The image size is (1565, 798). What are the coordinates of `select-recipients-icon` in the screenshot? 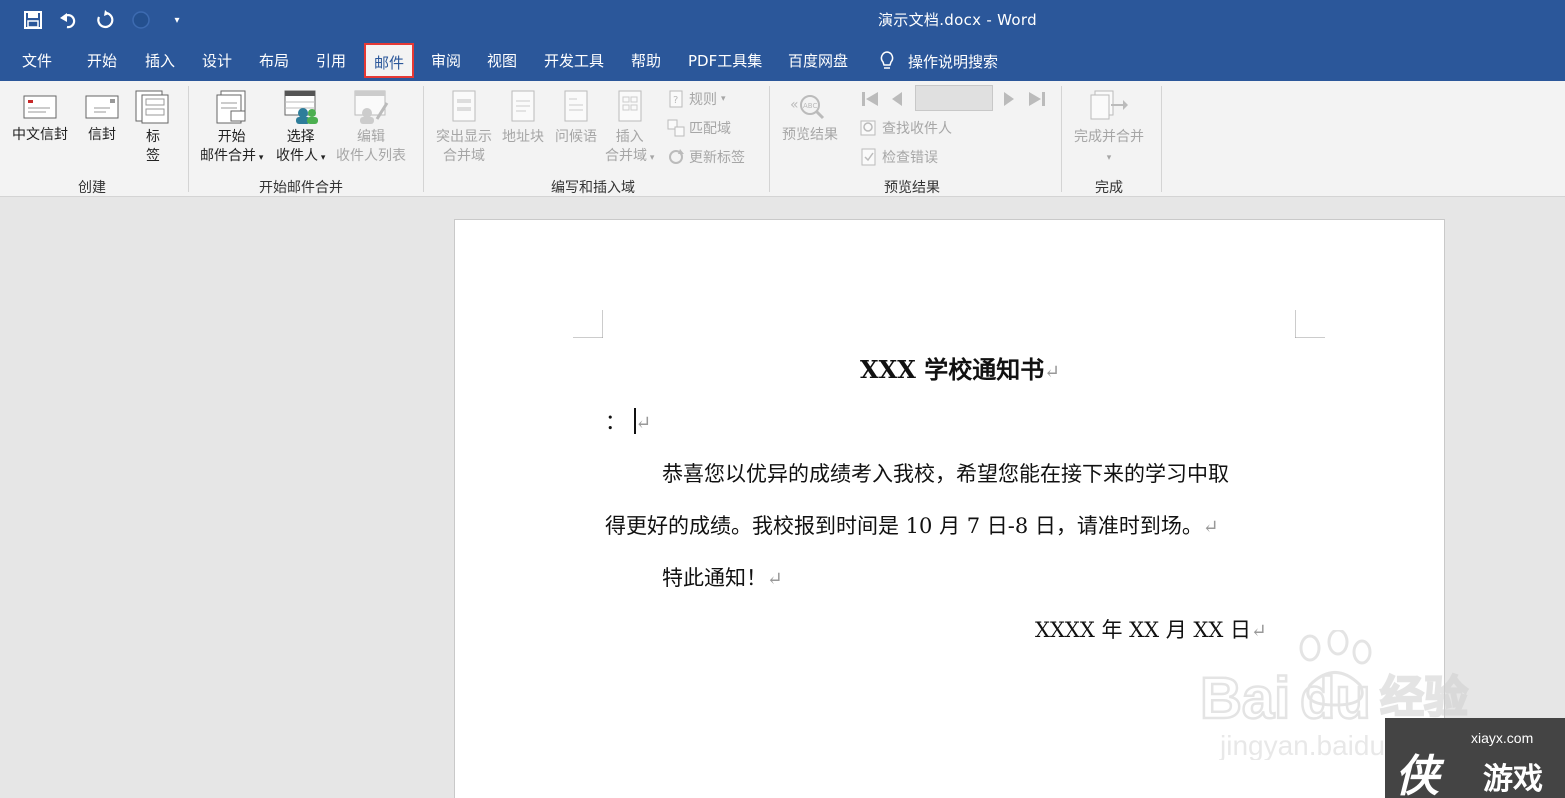 It's located at (301, 107).